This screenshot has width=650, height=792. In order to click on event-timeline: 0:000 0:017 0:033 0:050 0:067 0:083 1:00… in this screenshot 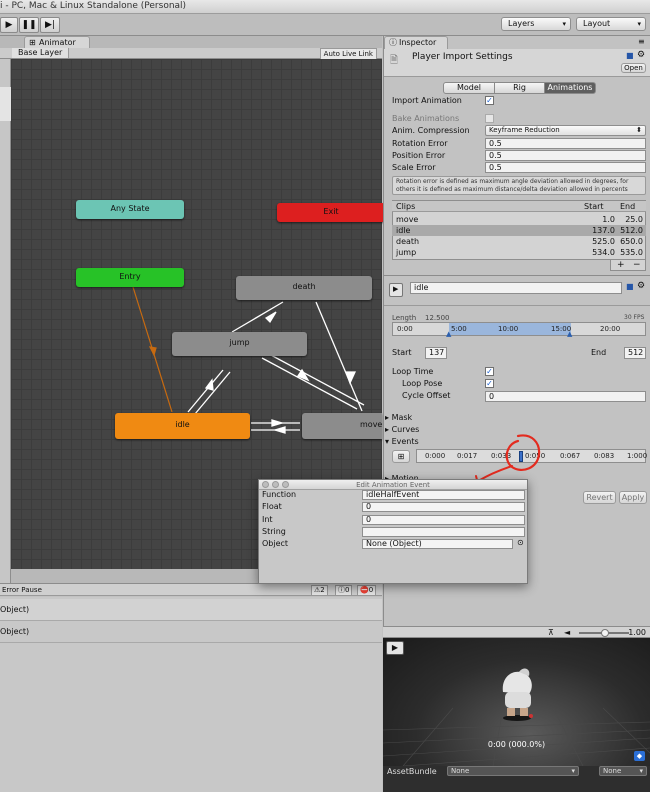, I will do `click(531, 456)`.